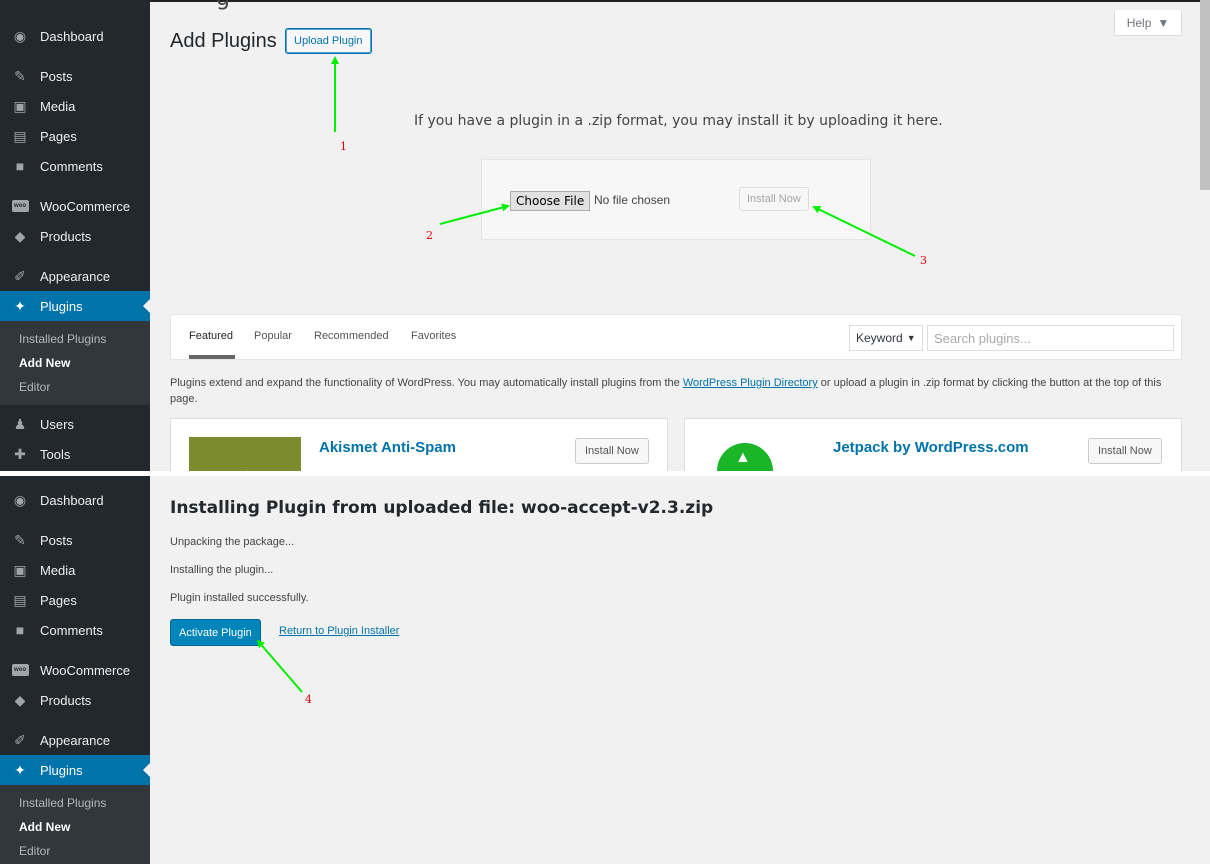 Image resolution: width=1210 pixels, height=864 pixels. Describe the element at coordinates (75, 424) in the screenshot. I see `sidebar-item-users: ♟ Users` at that location.